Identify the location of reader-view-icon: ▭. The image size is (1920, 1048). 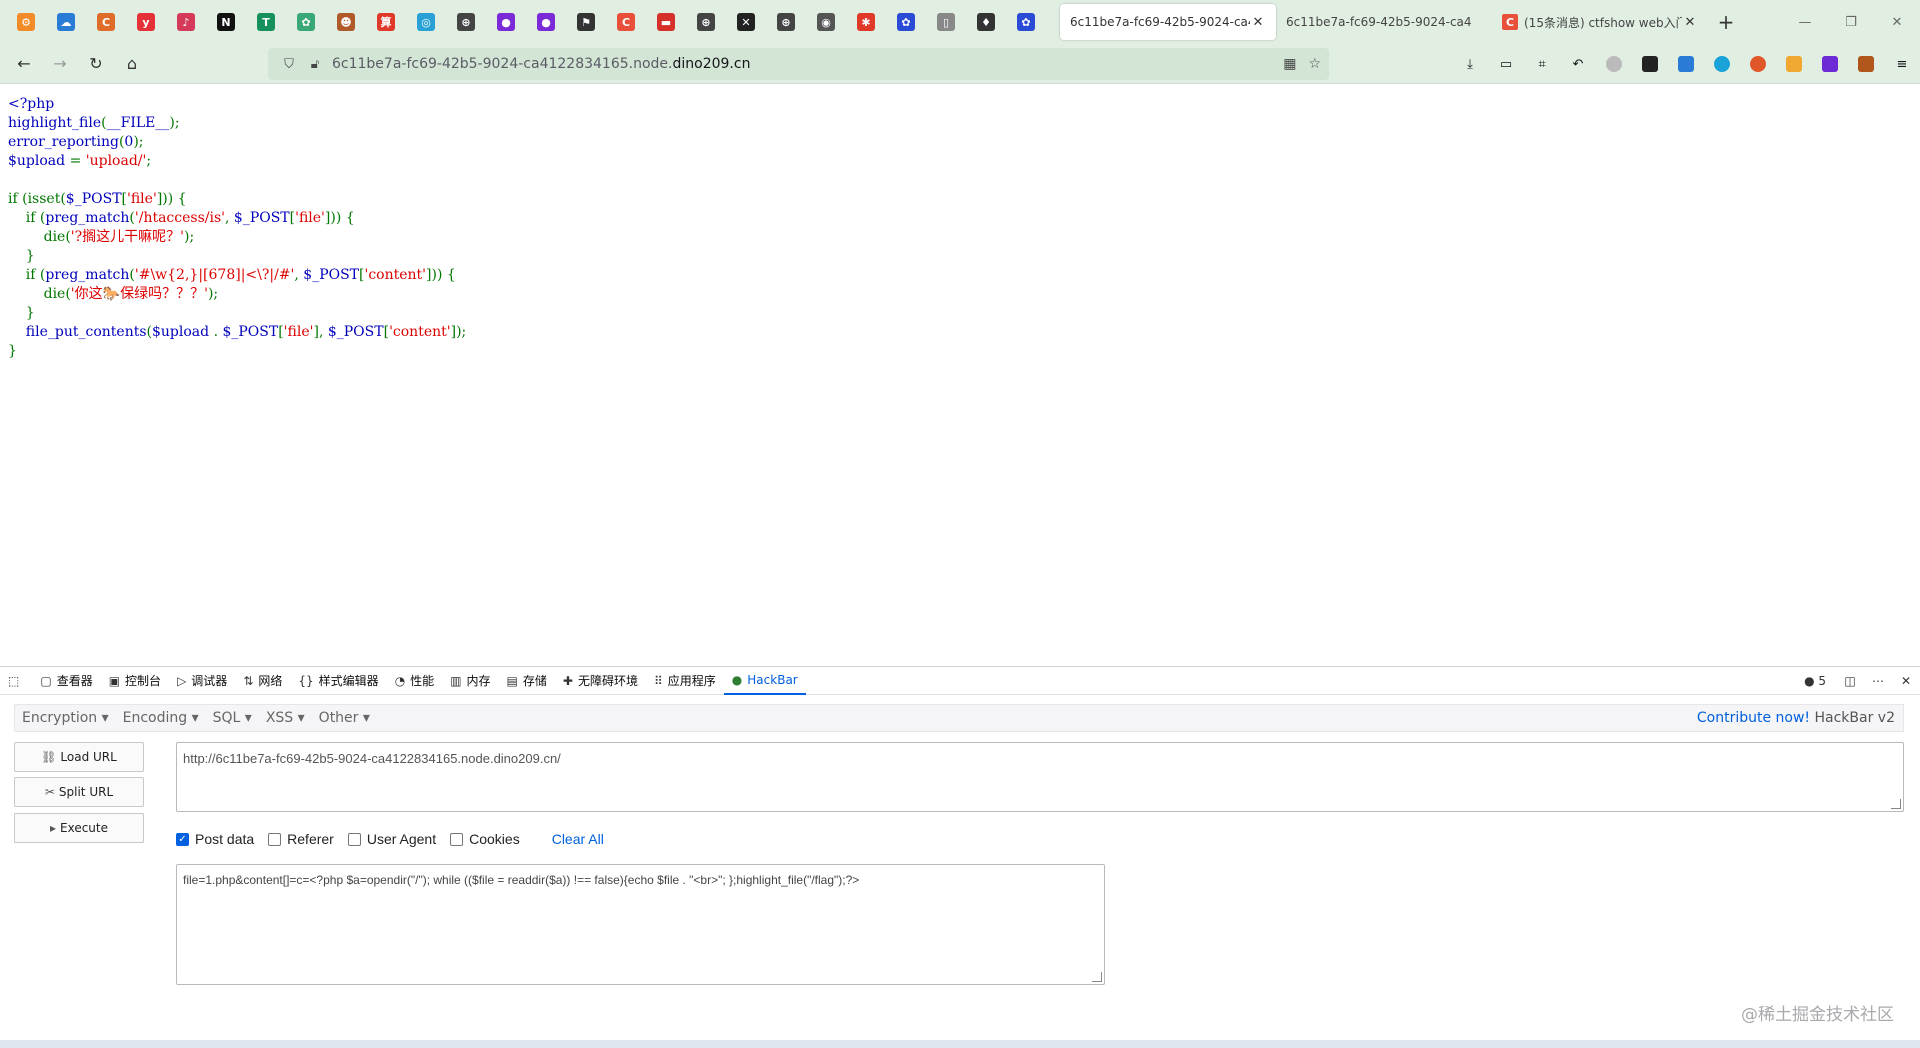
(1506, 64).